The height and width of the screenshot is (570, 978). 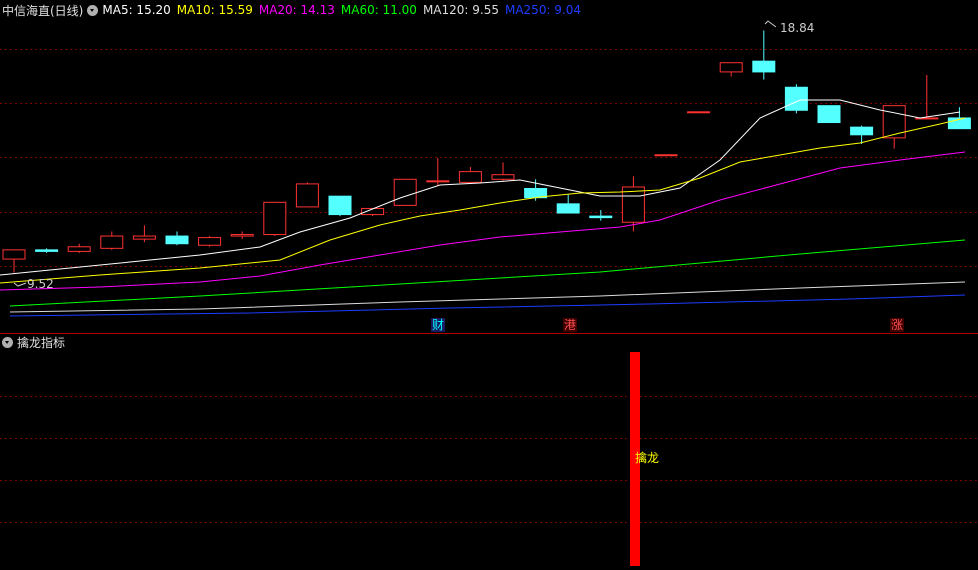 What do you see at coordinates (797, 28) in the screenshot?
I see `high-price-label: 18.84` at bounding box center [797, 28].